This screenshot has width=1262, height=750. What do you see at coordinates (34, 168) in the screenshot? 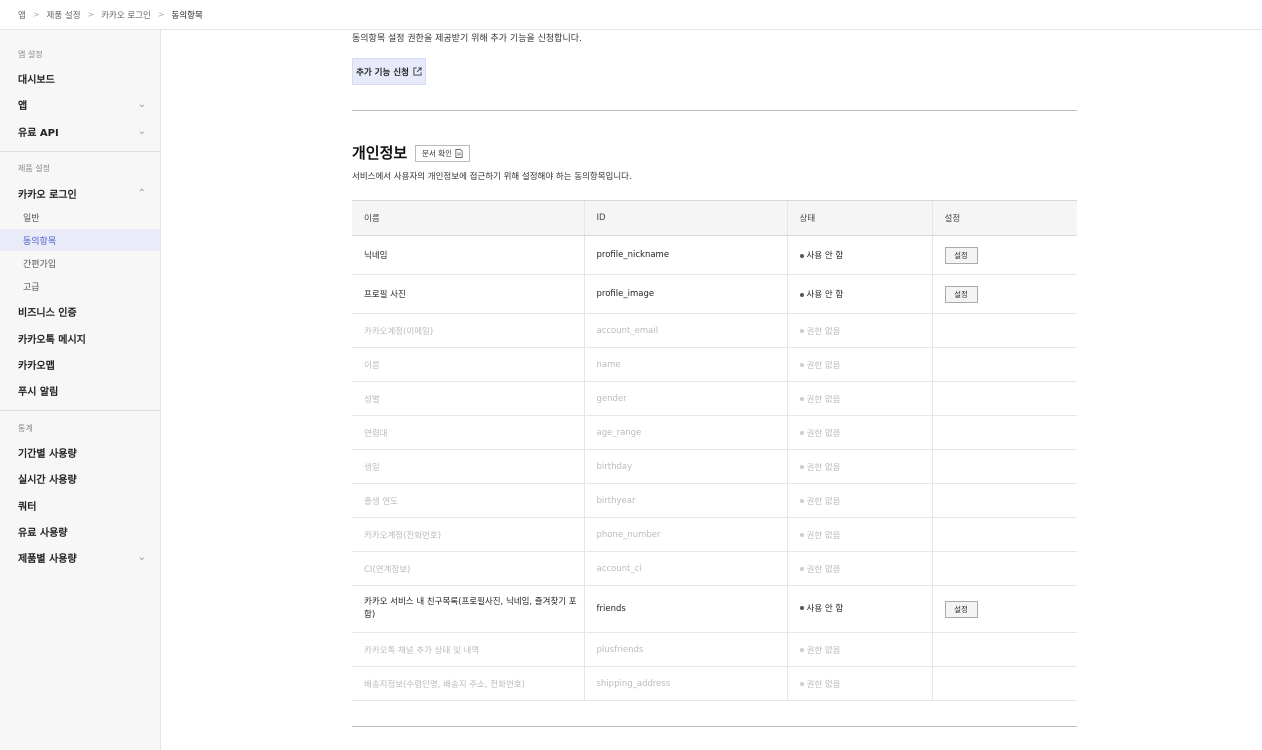
I see `sidebar-section-product-settings: 제품 설정` at bounding box center [34, 168].